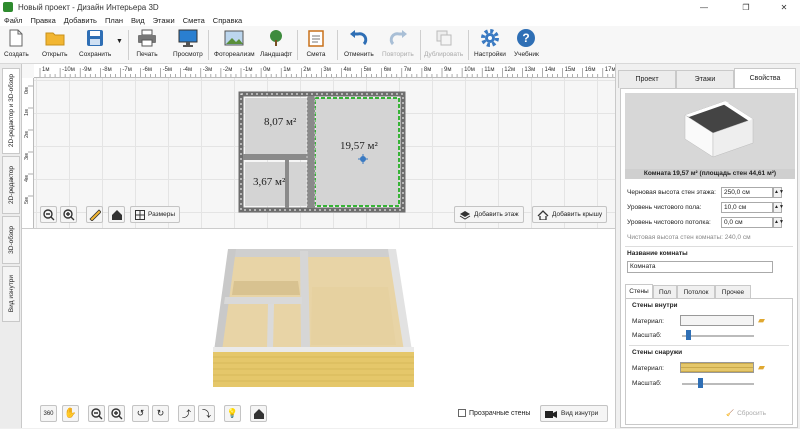 Image resolution: width=800 pixels, height=429 pixels. I want to click on home-3d-button, so click(258, 413).